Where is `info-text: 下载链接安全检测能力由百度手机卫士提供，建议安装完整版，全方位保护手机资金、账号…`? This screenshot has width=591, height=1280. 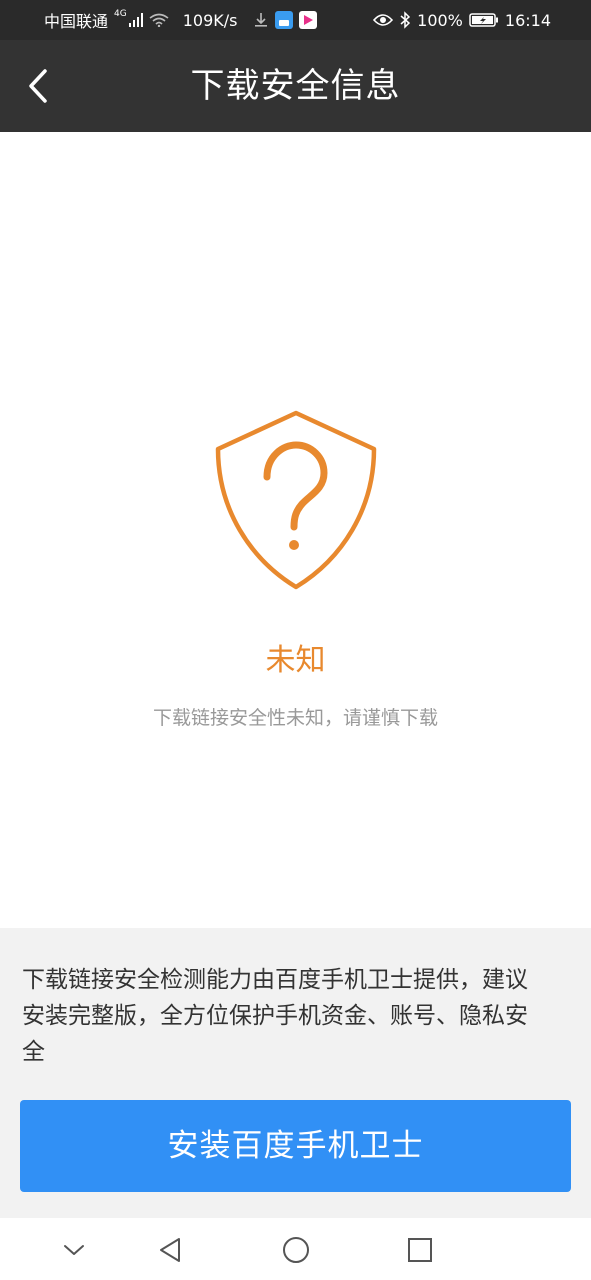 info-text: 下载链接安全检测能力由百度手机卫士提供，建议安装完整版，全方位保护手机资金、账号… is located at coordinates (275, 1016).